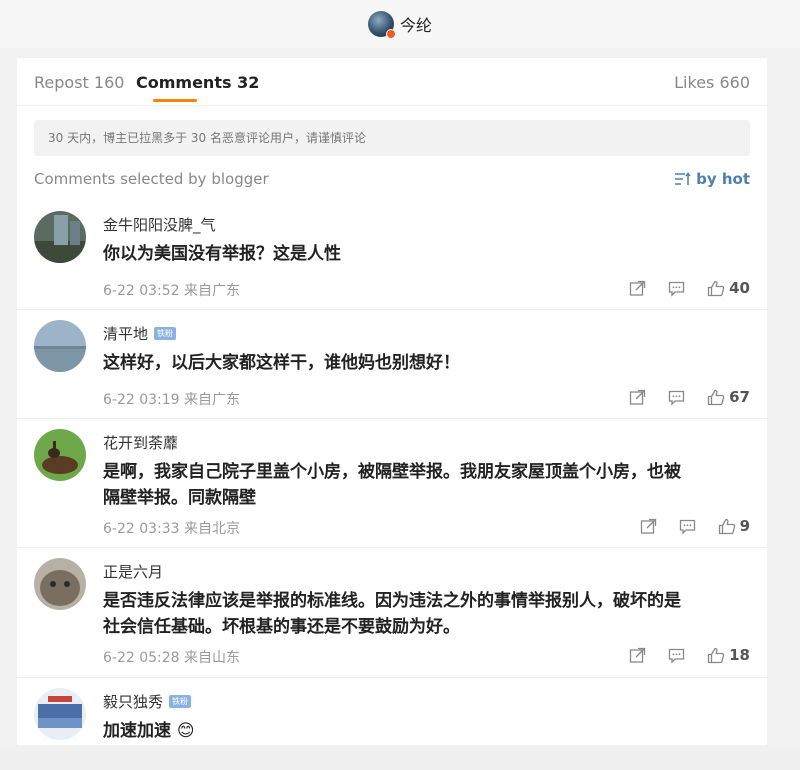 Image resolution: width=800 pixels, height=770 pixels. What do you see at coordinates (416, 24) in the screenshot?
I see `author-name: 今纶` at bounding box center [416, 24].